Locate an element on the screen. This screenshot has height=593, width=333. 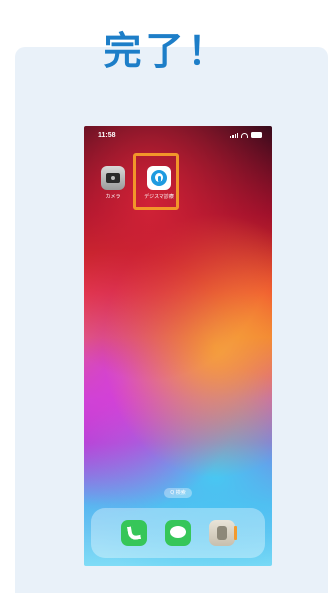
wifi-icon is located at coordinates (244, 135).